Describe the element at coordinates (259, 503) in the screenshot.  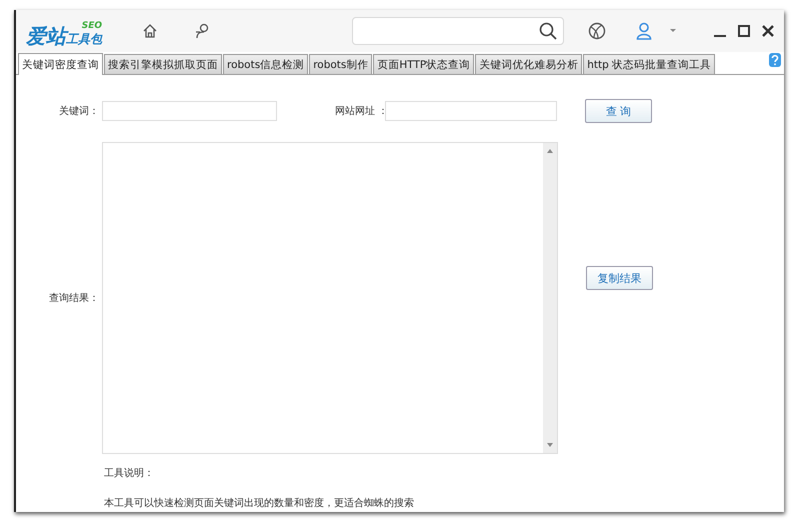
I see `notes-text: 本工具可以快速检测页面关键词出现的数量和密度，更适合蜘蛛的搜索` at that location.